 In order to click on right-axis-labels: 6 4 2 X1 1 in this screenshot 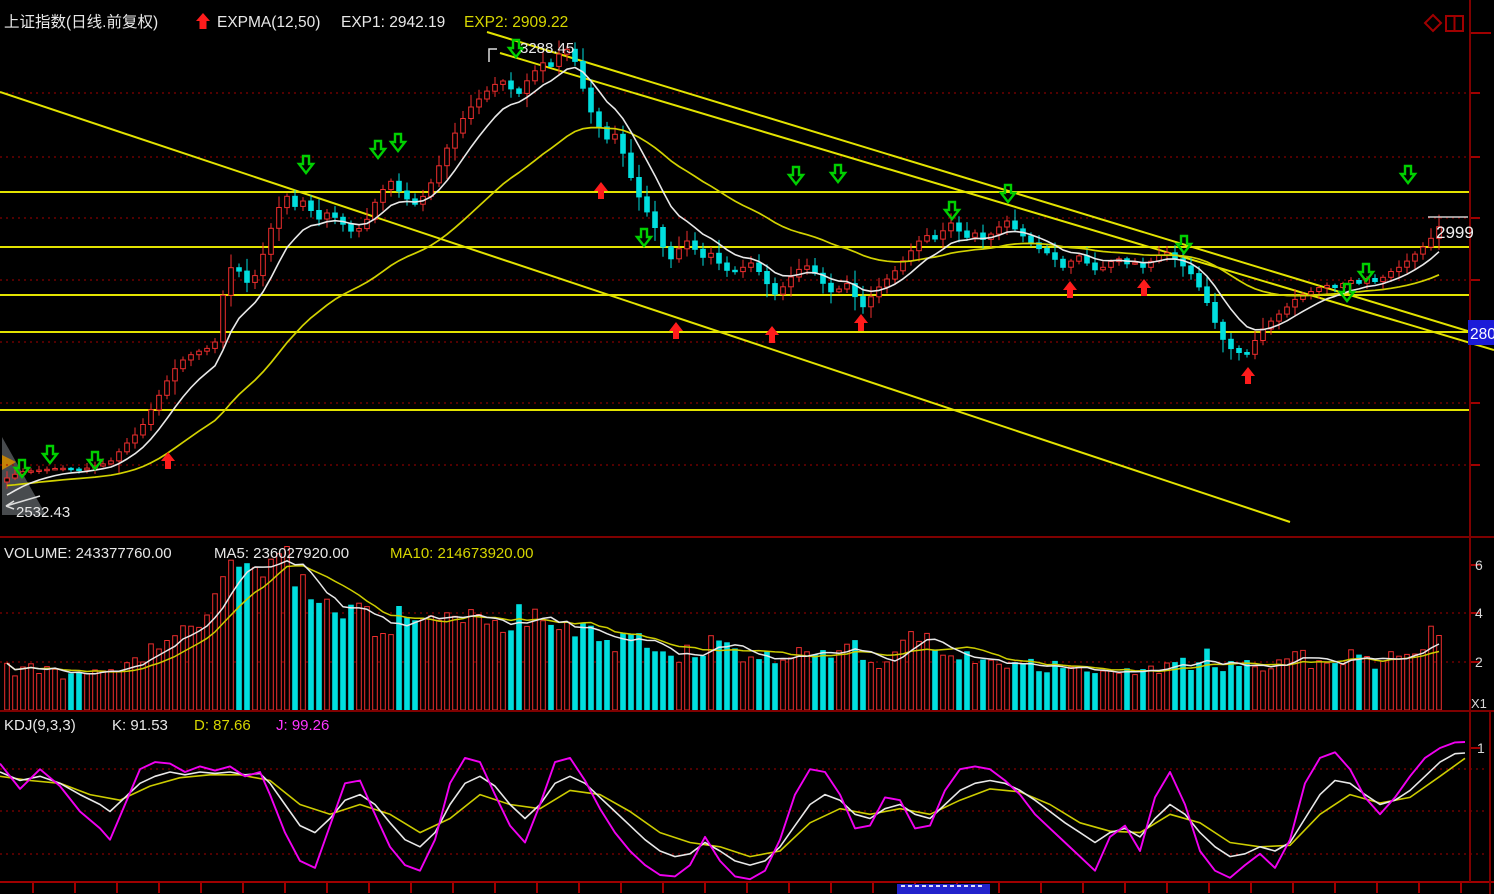, I will do `click(1479, 656)`.